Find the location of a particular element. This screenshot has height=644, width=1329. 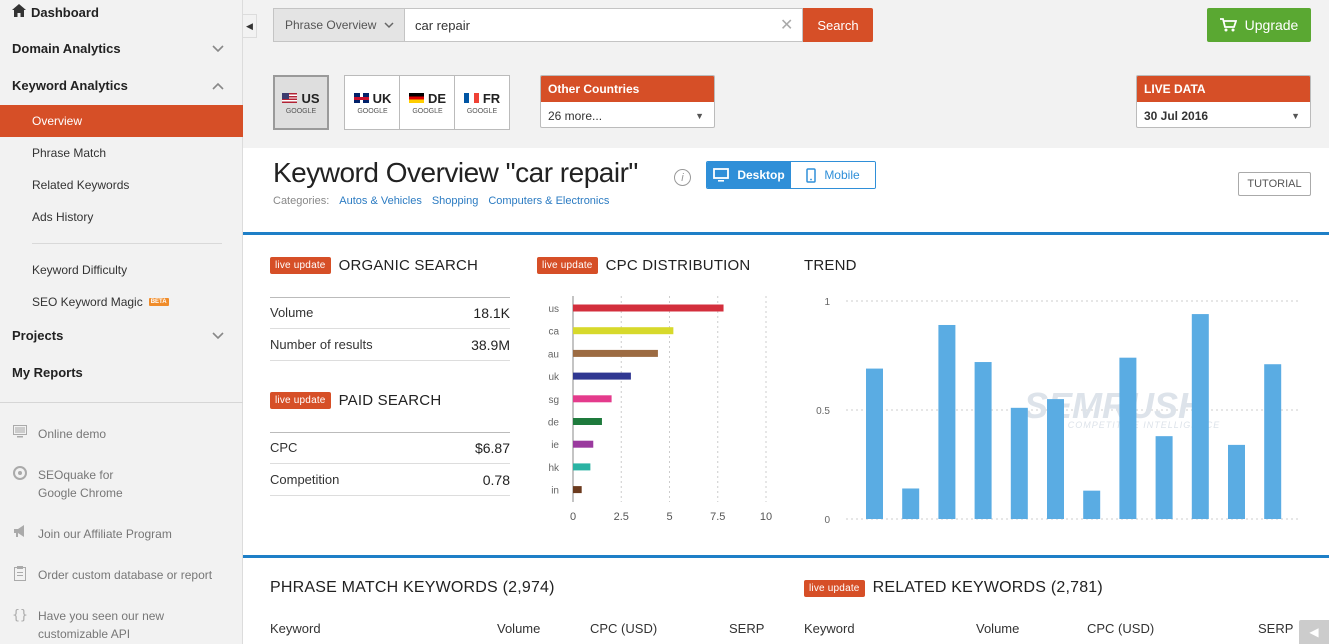

row-value: 0.78 is located at coordinates (496, 479).